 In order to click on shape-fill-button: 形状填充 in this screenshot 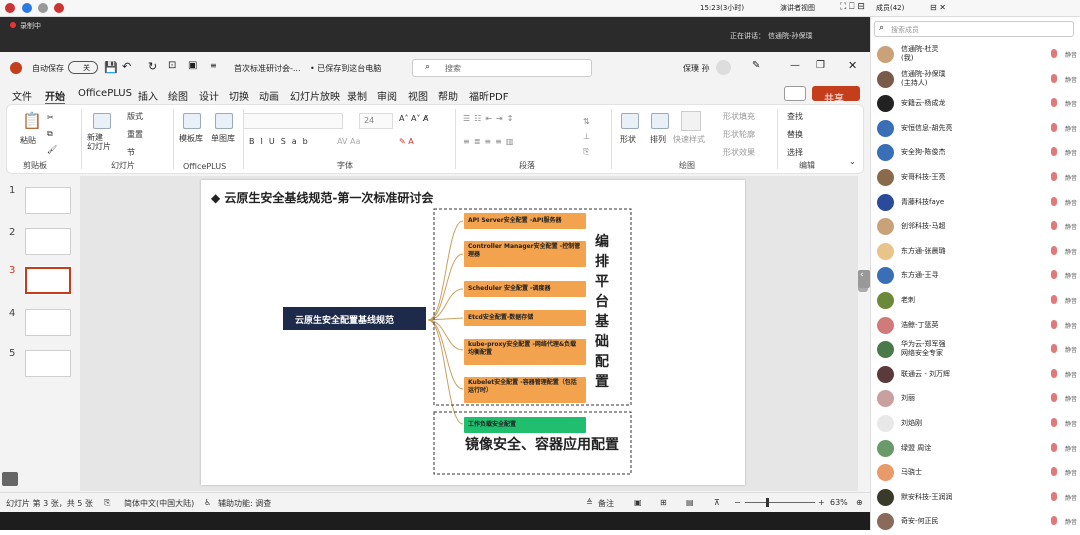, I will do `click(739, 116)`.